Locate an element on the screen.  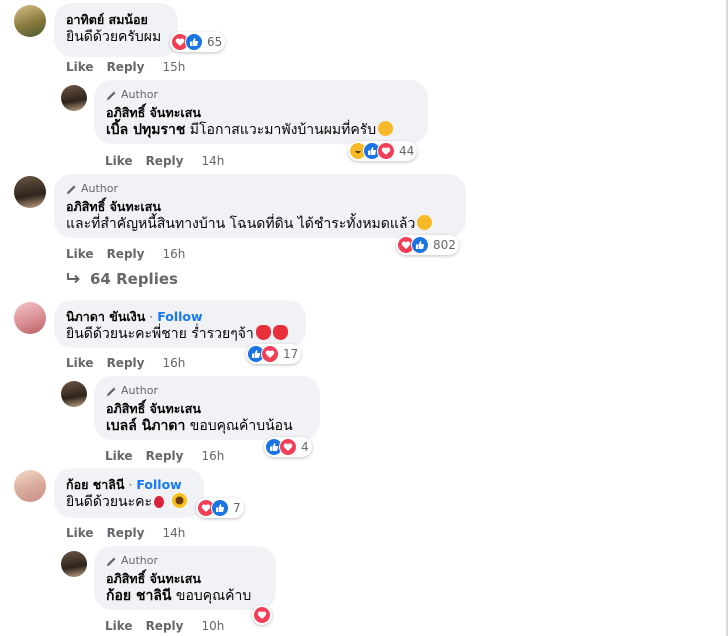
reaction-summary: 17 is located at coordinates (274, 354).